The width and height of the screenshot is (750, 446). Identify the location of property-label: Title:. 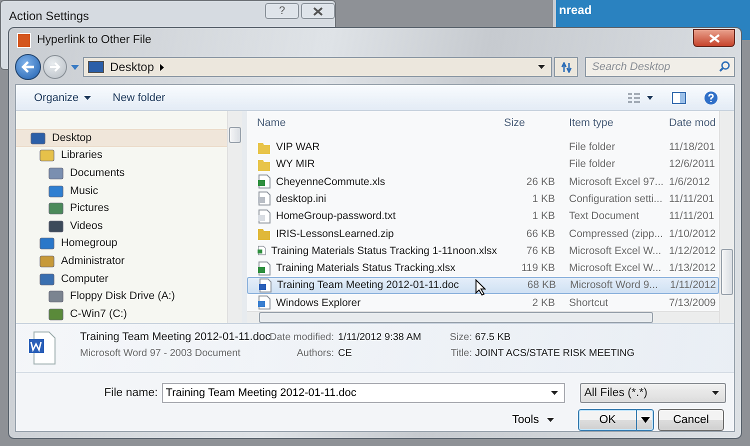
(461, 353).